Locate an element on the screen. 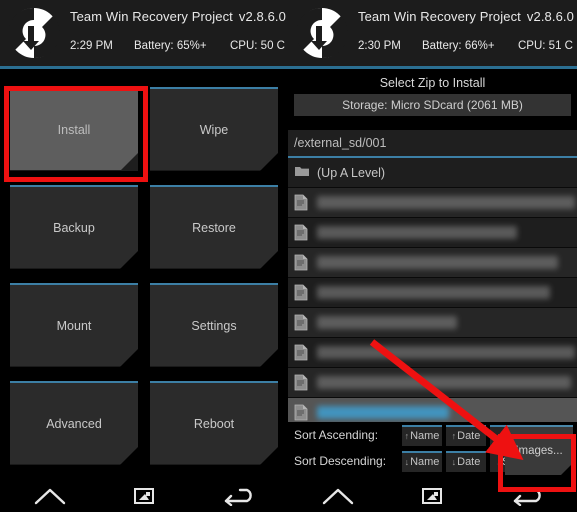 The height and width of the screenshot is (512, 577). backup-button-label: Backup is located at coordinates (74, 228).